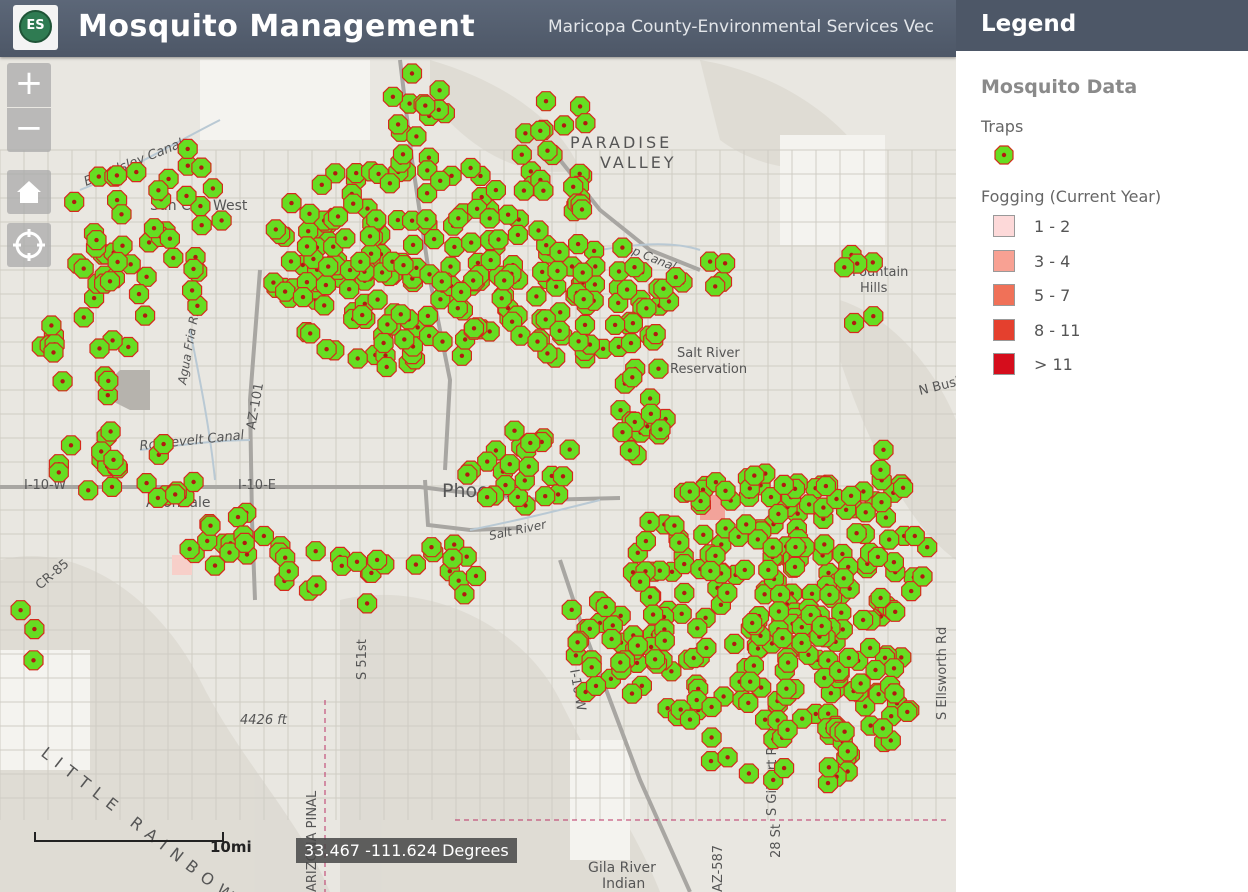 This screenshot has height=892, width=1248. What do you see at coordinates (29, 130) in the screenshot?
I see `zoom-out-button: −` at bounding box center [29, 130].